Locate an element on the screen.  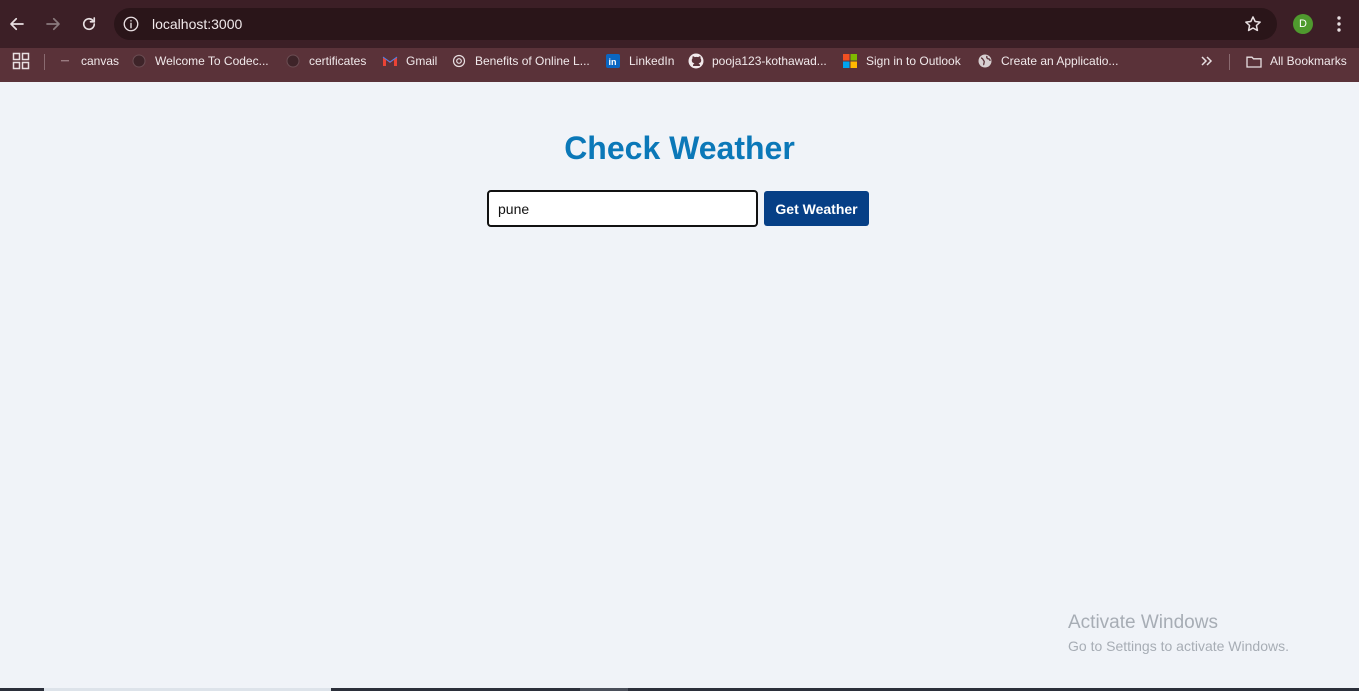
more-bookmarks-button is located at coordinates (1206, 61).